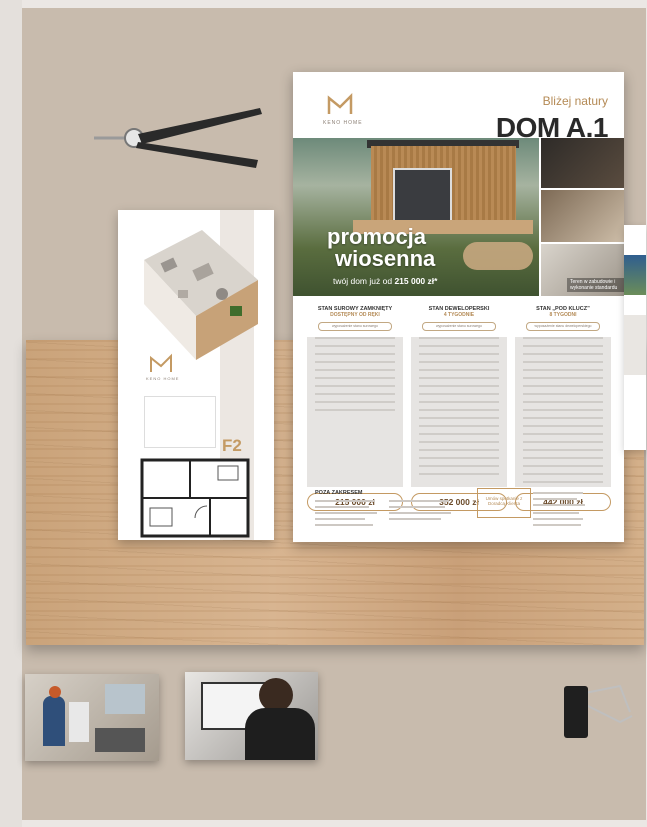  Describe the element at coordinates (11, 413) in the screenshot. I see `left-edge` at that location.